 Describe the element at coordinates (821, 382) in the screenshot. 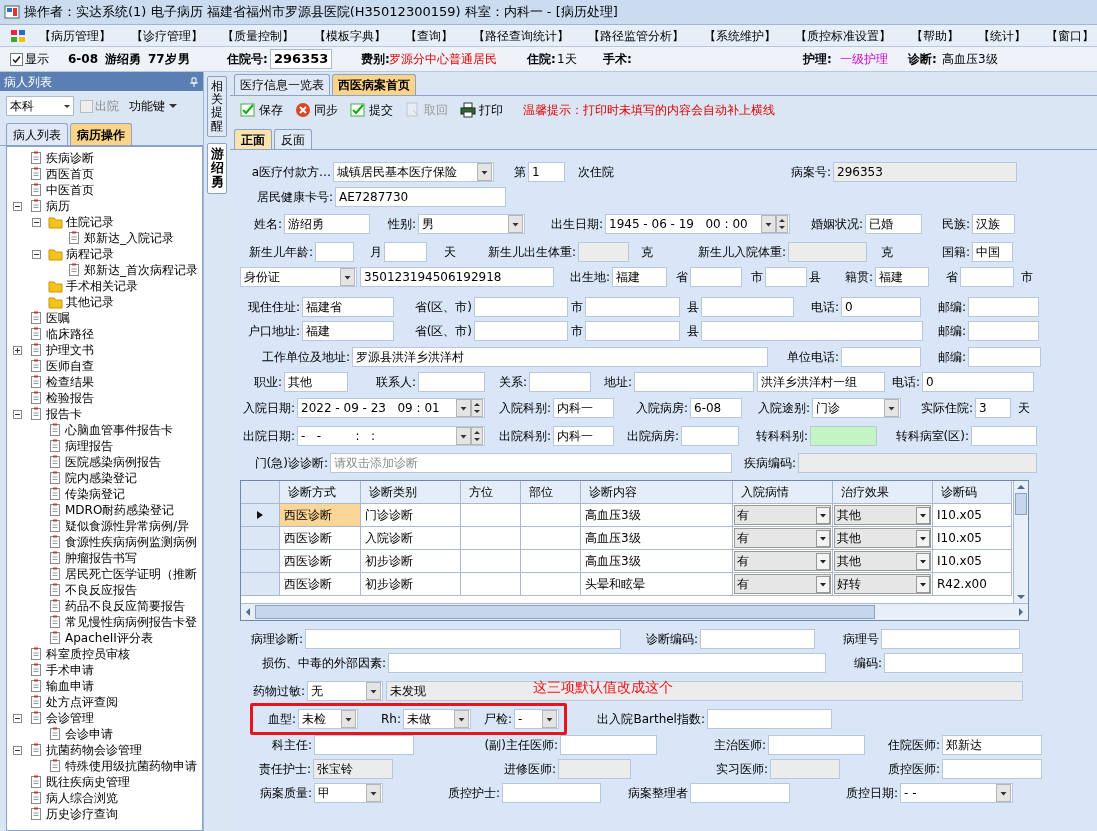

I see `input-field: 洪洋乡洪洋村一组` at that location.